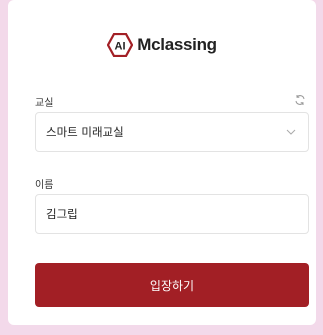  I want to click on chevron-down-icon, so click(291, 132).